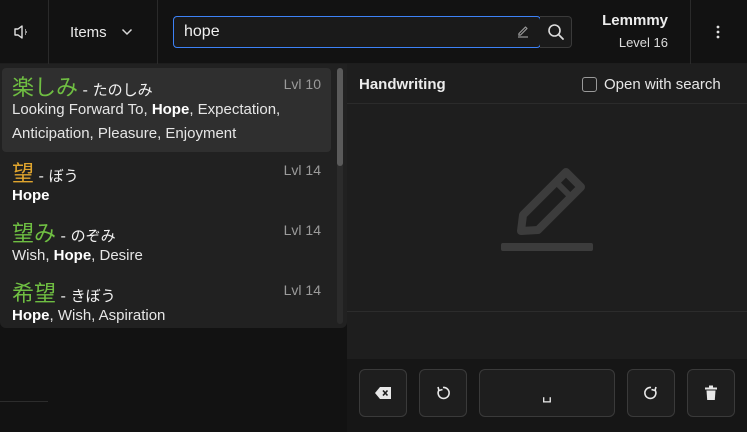  I want to click on handwriting-toolbar: ␣, so click(547, 395).